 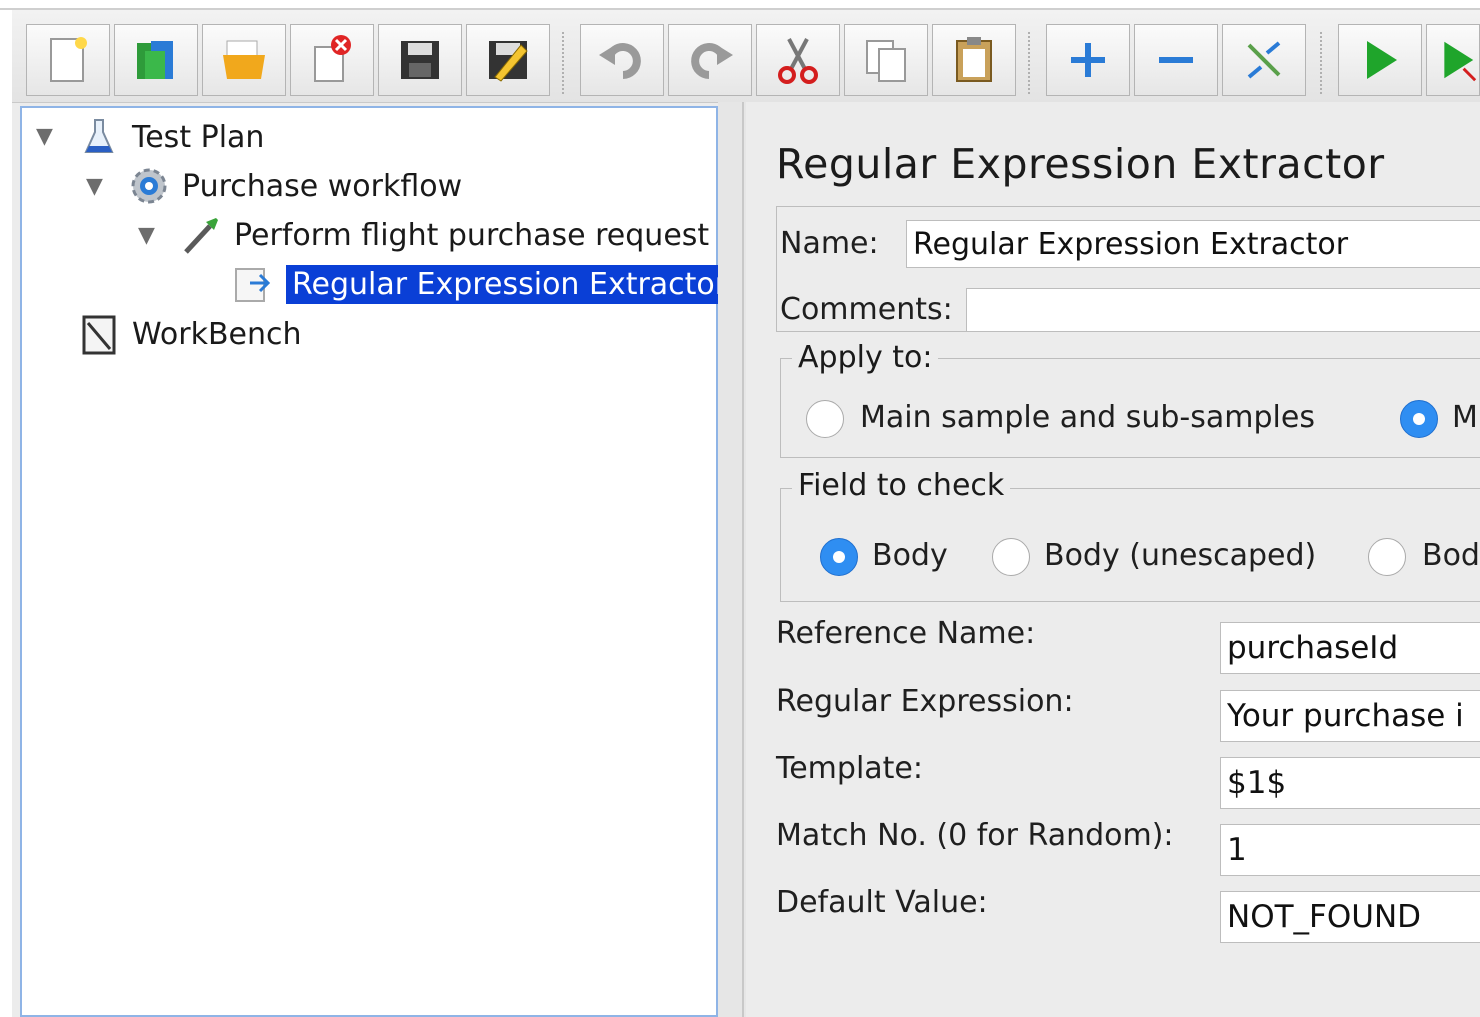 What do you see at coordinates (217, 334) in the screenshot?
I see `tree-item-label: WorkBench` at bounding box center [217, 334].